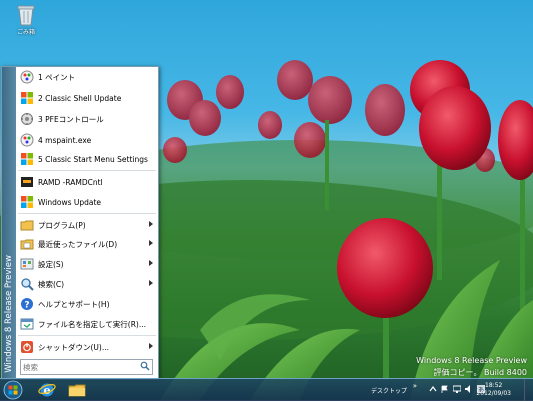 The width and height of the screenshot is (533, 402). What do you see at coordinates (27, 202) in the screenshot?
I see `windows-update-icon` at bounding box center [27, 202].